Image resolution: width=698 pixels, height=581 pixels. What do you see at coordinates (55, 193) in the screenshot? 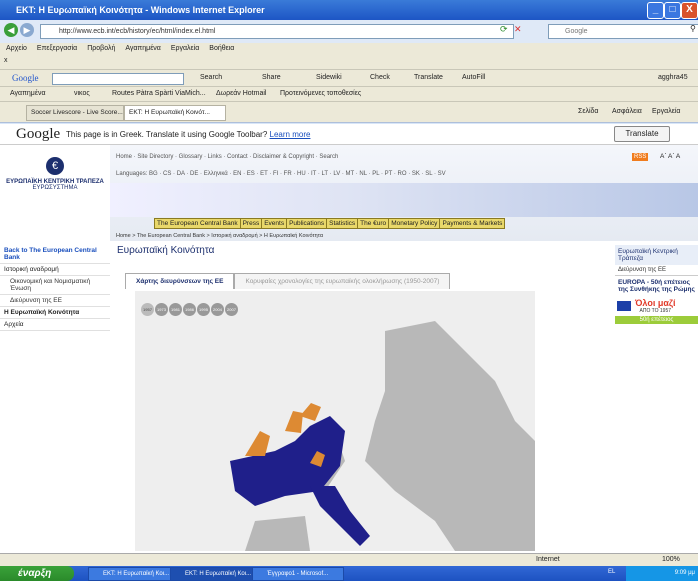
I see `ecb-logo: € ΕΥΡΩΠΑΪΚΗ ΚΕΝΤΡΙΚΗ ΤΡΑΠΕΖΑ ΕΥΡΩΣΥΣΤΗΜΑ` at bounding box center [55, 193].